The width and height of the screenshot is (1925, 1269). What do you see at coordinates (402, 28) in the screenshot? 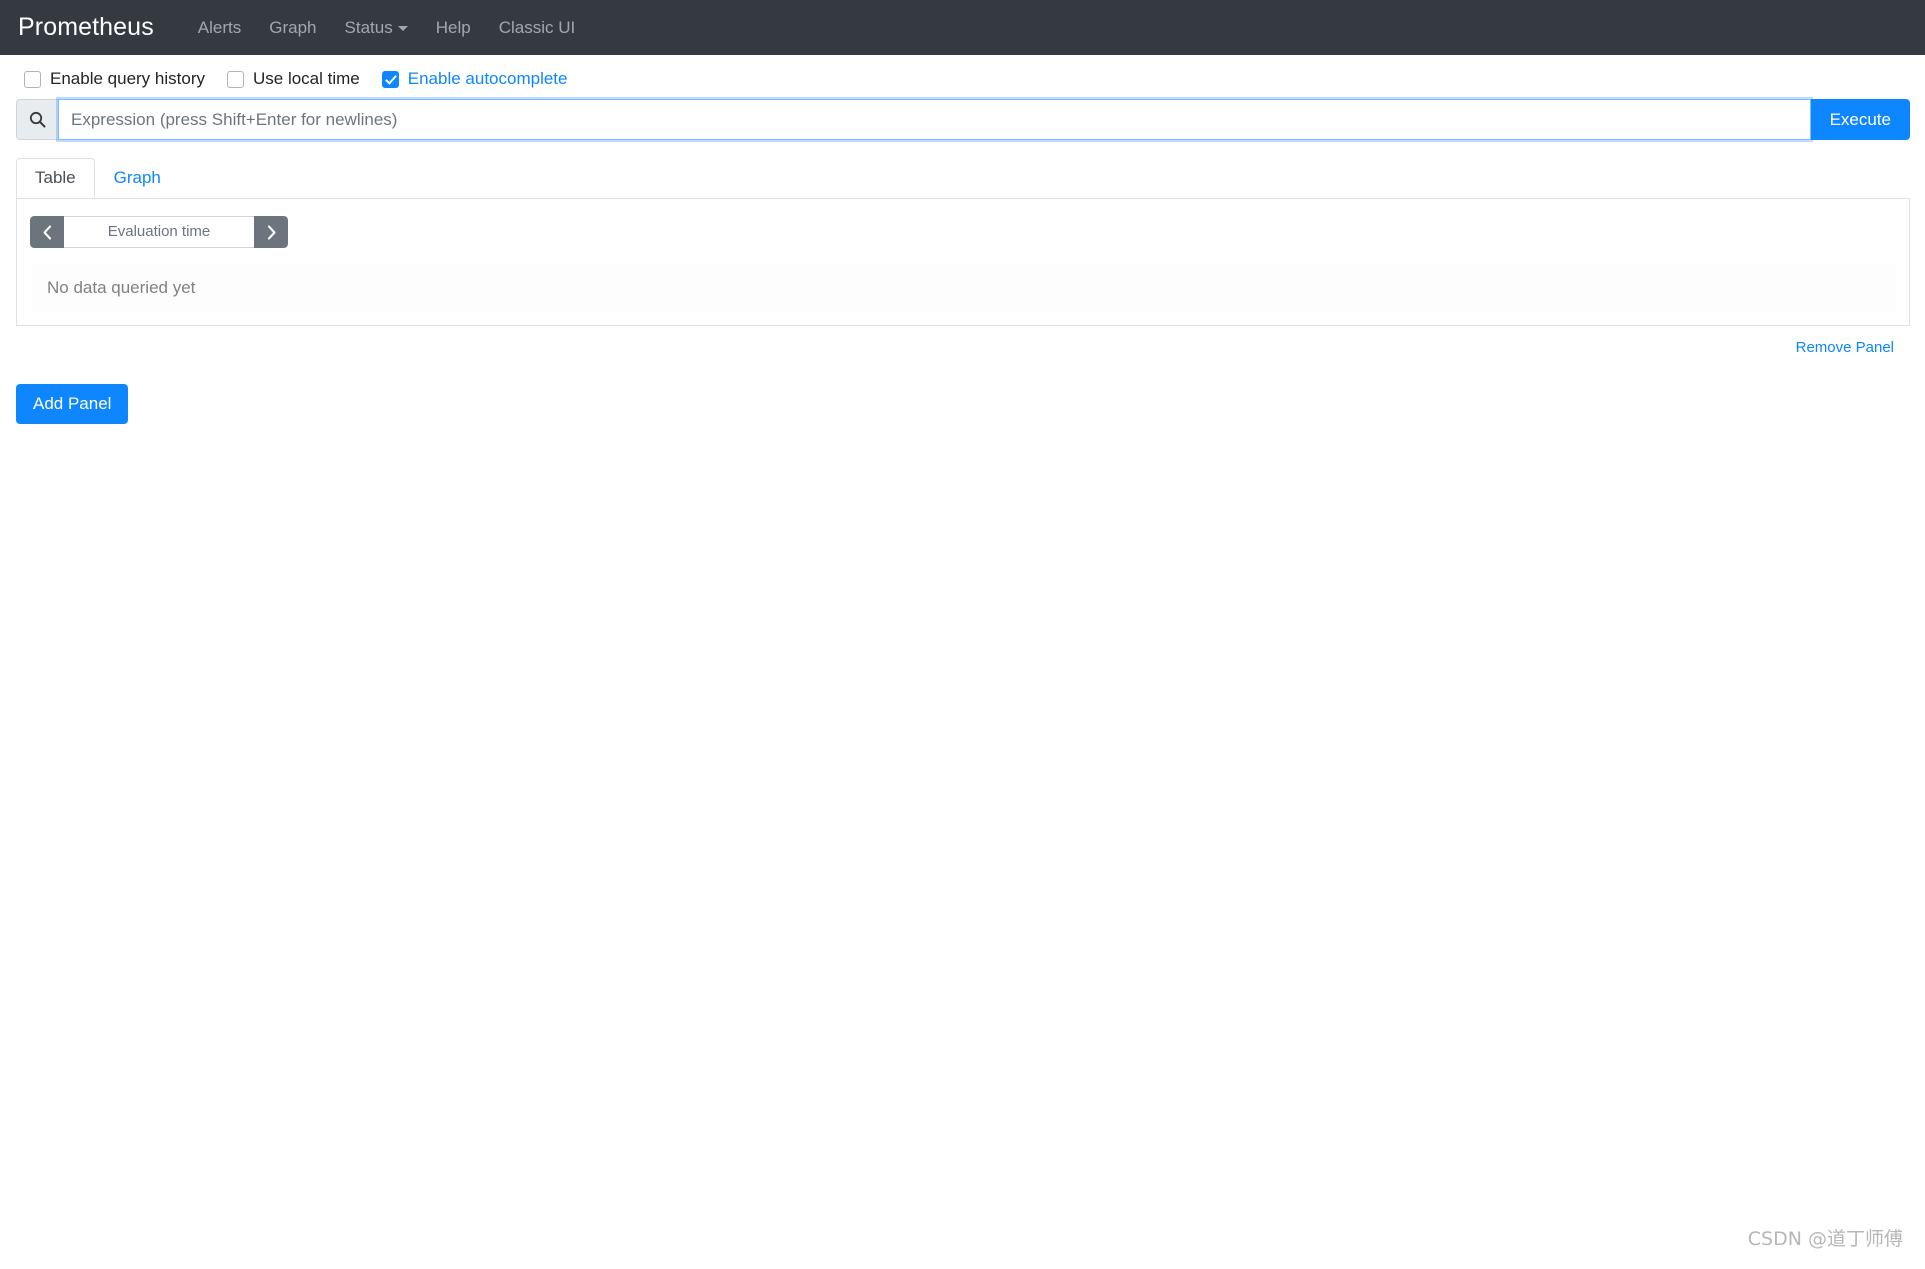
I see `chevron-down-icon` at bounding box center [402, 28].